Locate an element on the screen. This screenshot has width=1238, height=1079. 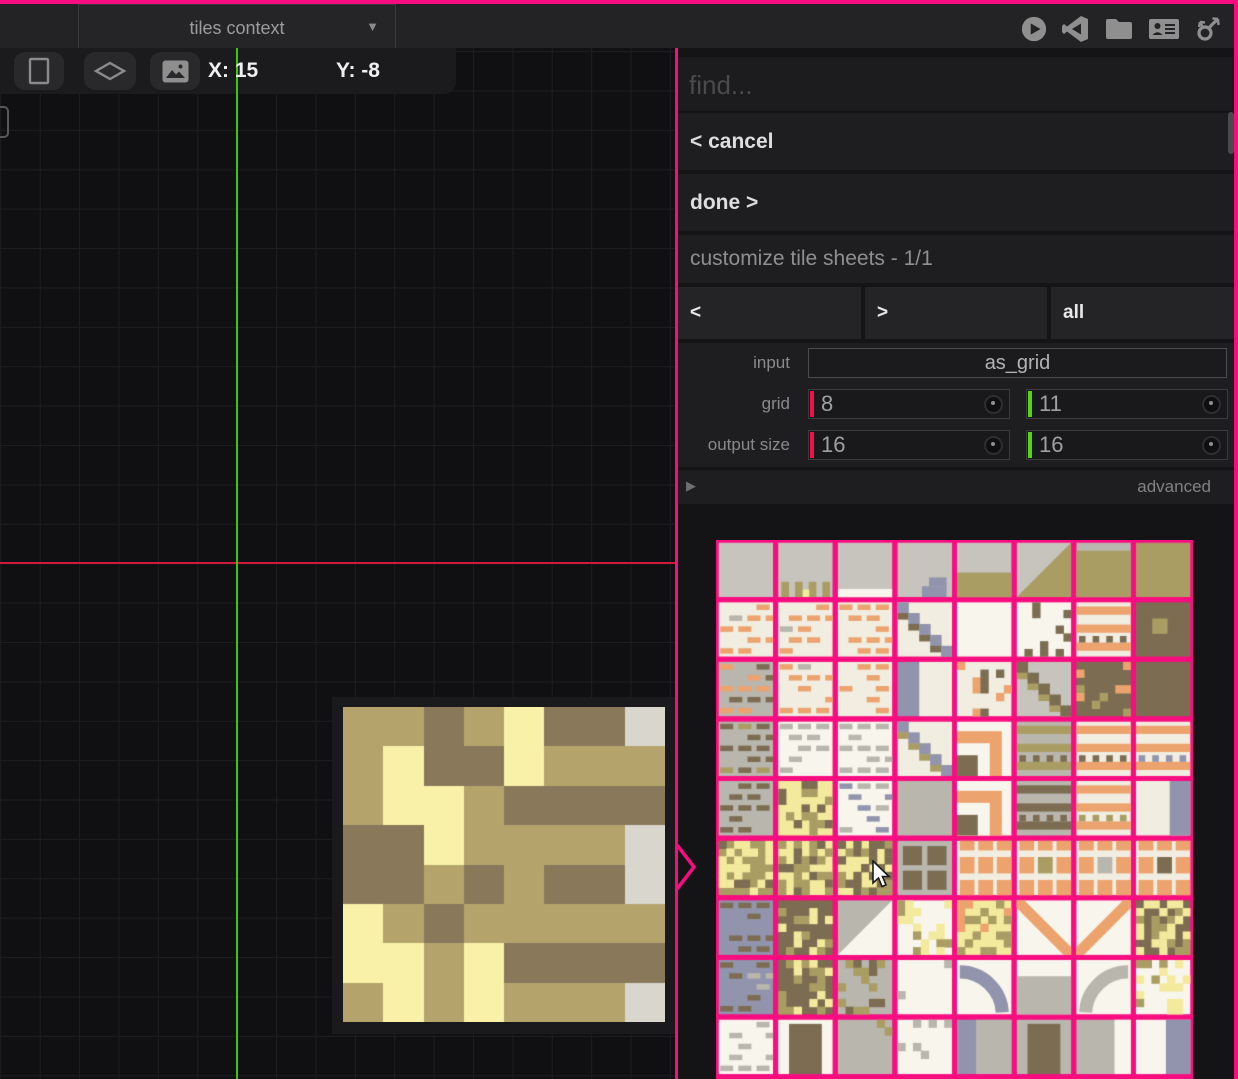
expand-triangle-icon: ▶ is located at coordinates (691, 486).